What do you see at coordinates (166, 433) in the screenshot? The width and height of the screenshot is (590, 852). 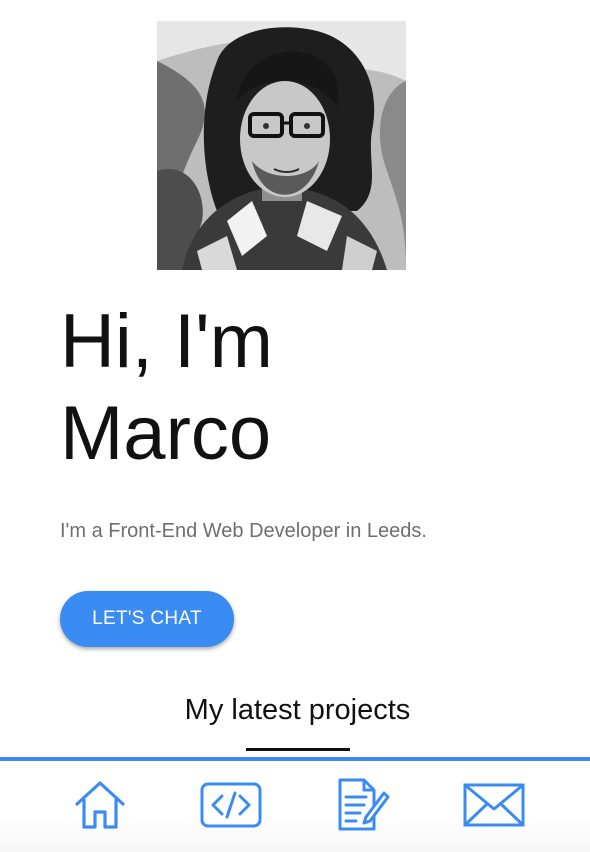 I see `headline-line-2: Marco` at bounding box center [166, 433].